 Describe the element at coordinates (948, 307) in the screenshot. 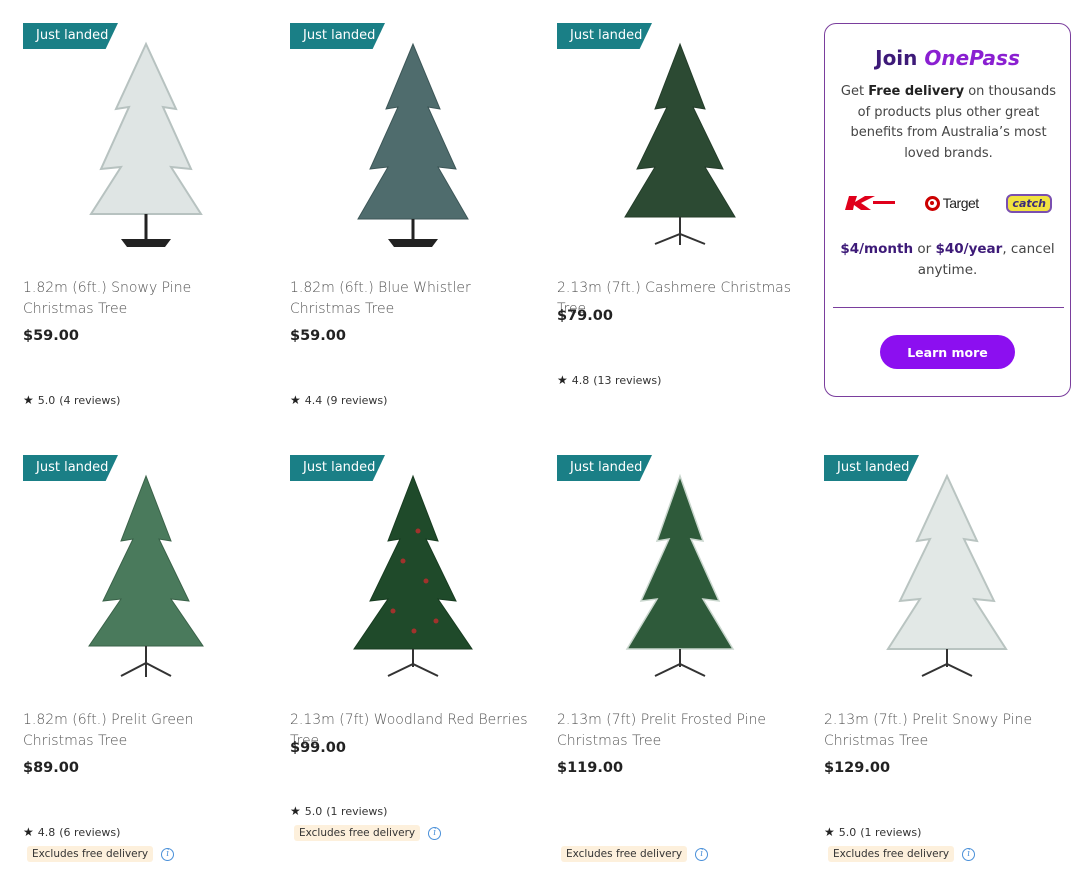

I see `divider` at that location.